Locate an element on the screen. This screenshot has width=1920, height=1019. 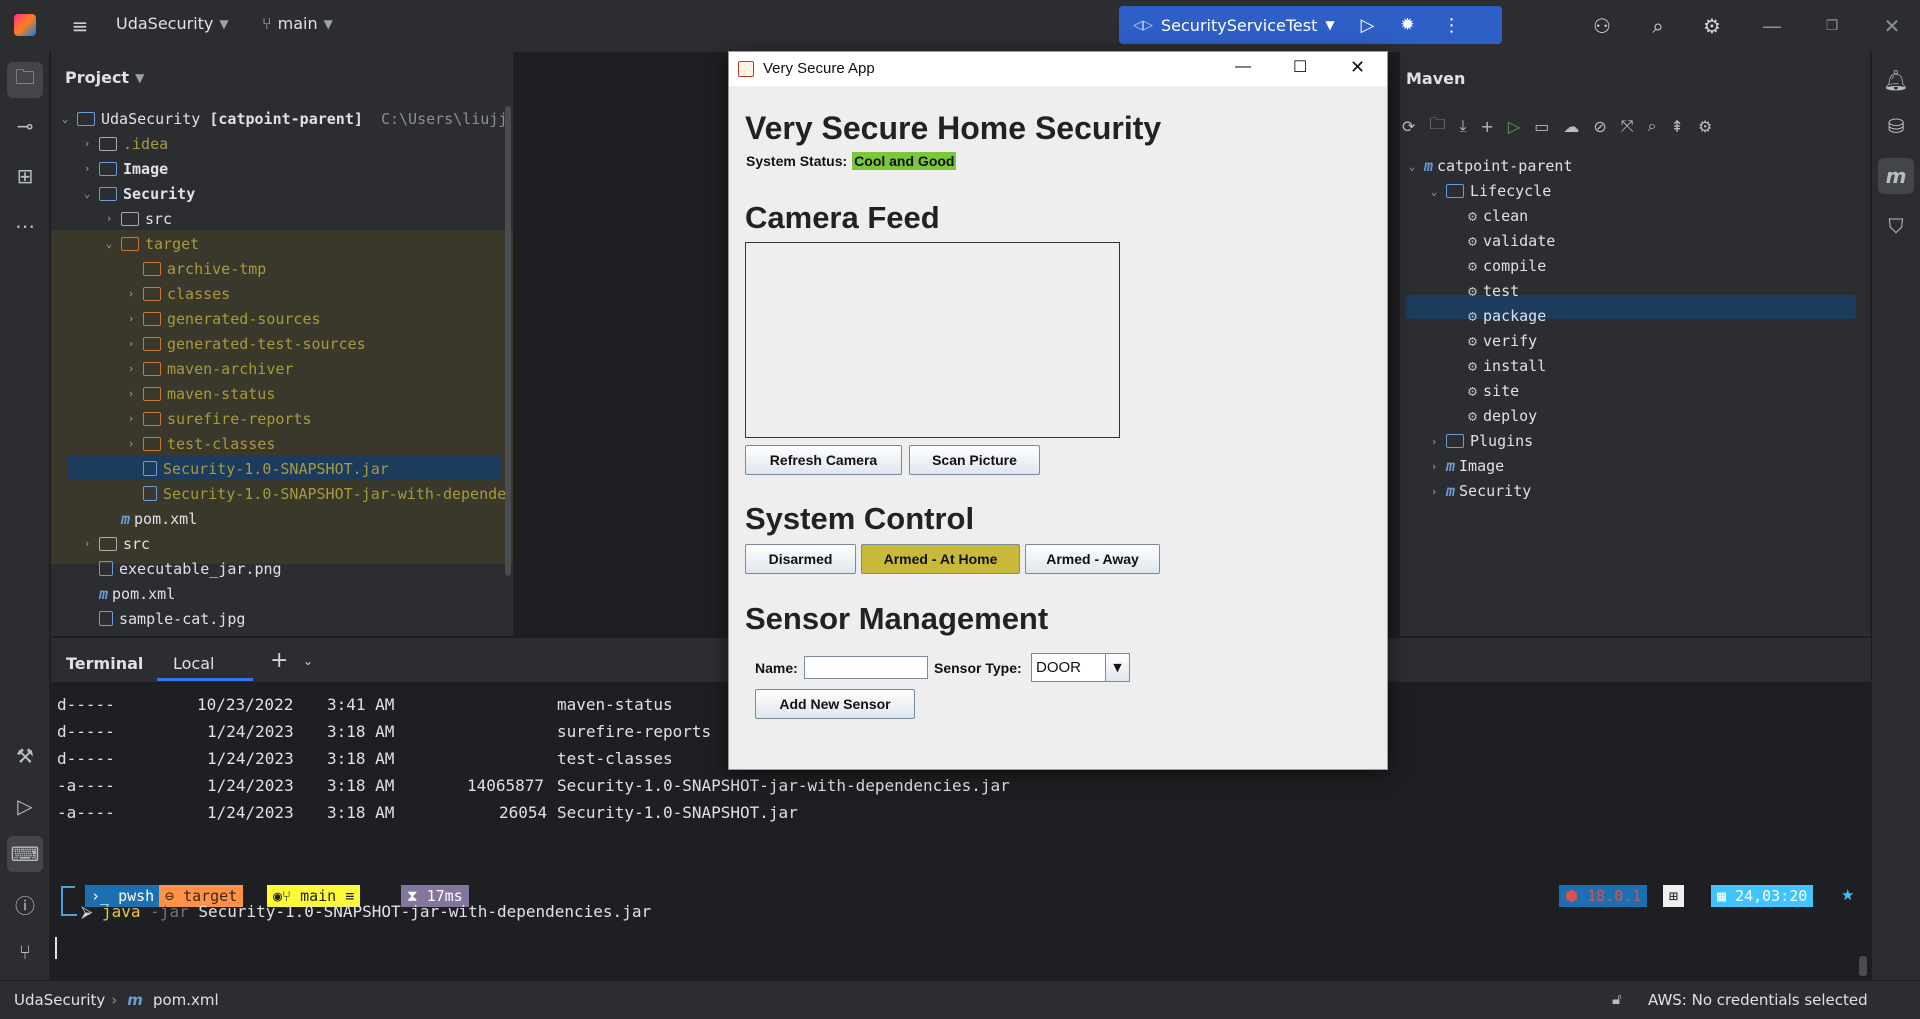
project-panel-header: Project ▼ is located at coordinates (104, 77).